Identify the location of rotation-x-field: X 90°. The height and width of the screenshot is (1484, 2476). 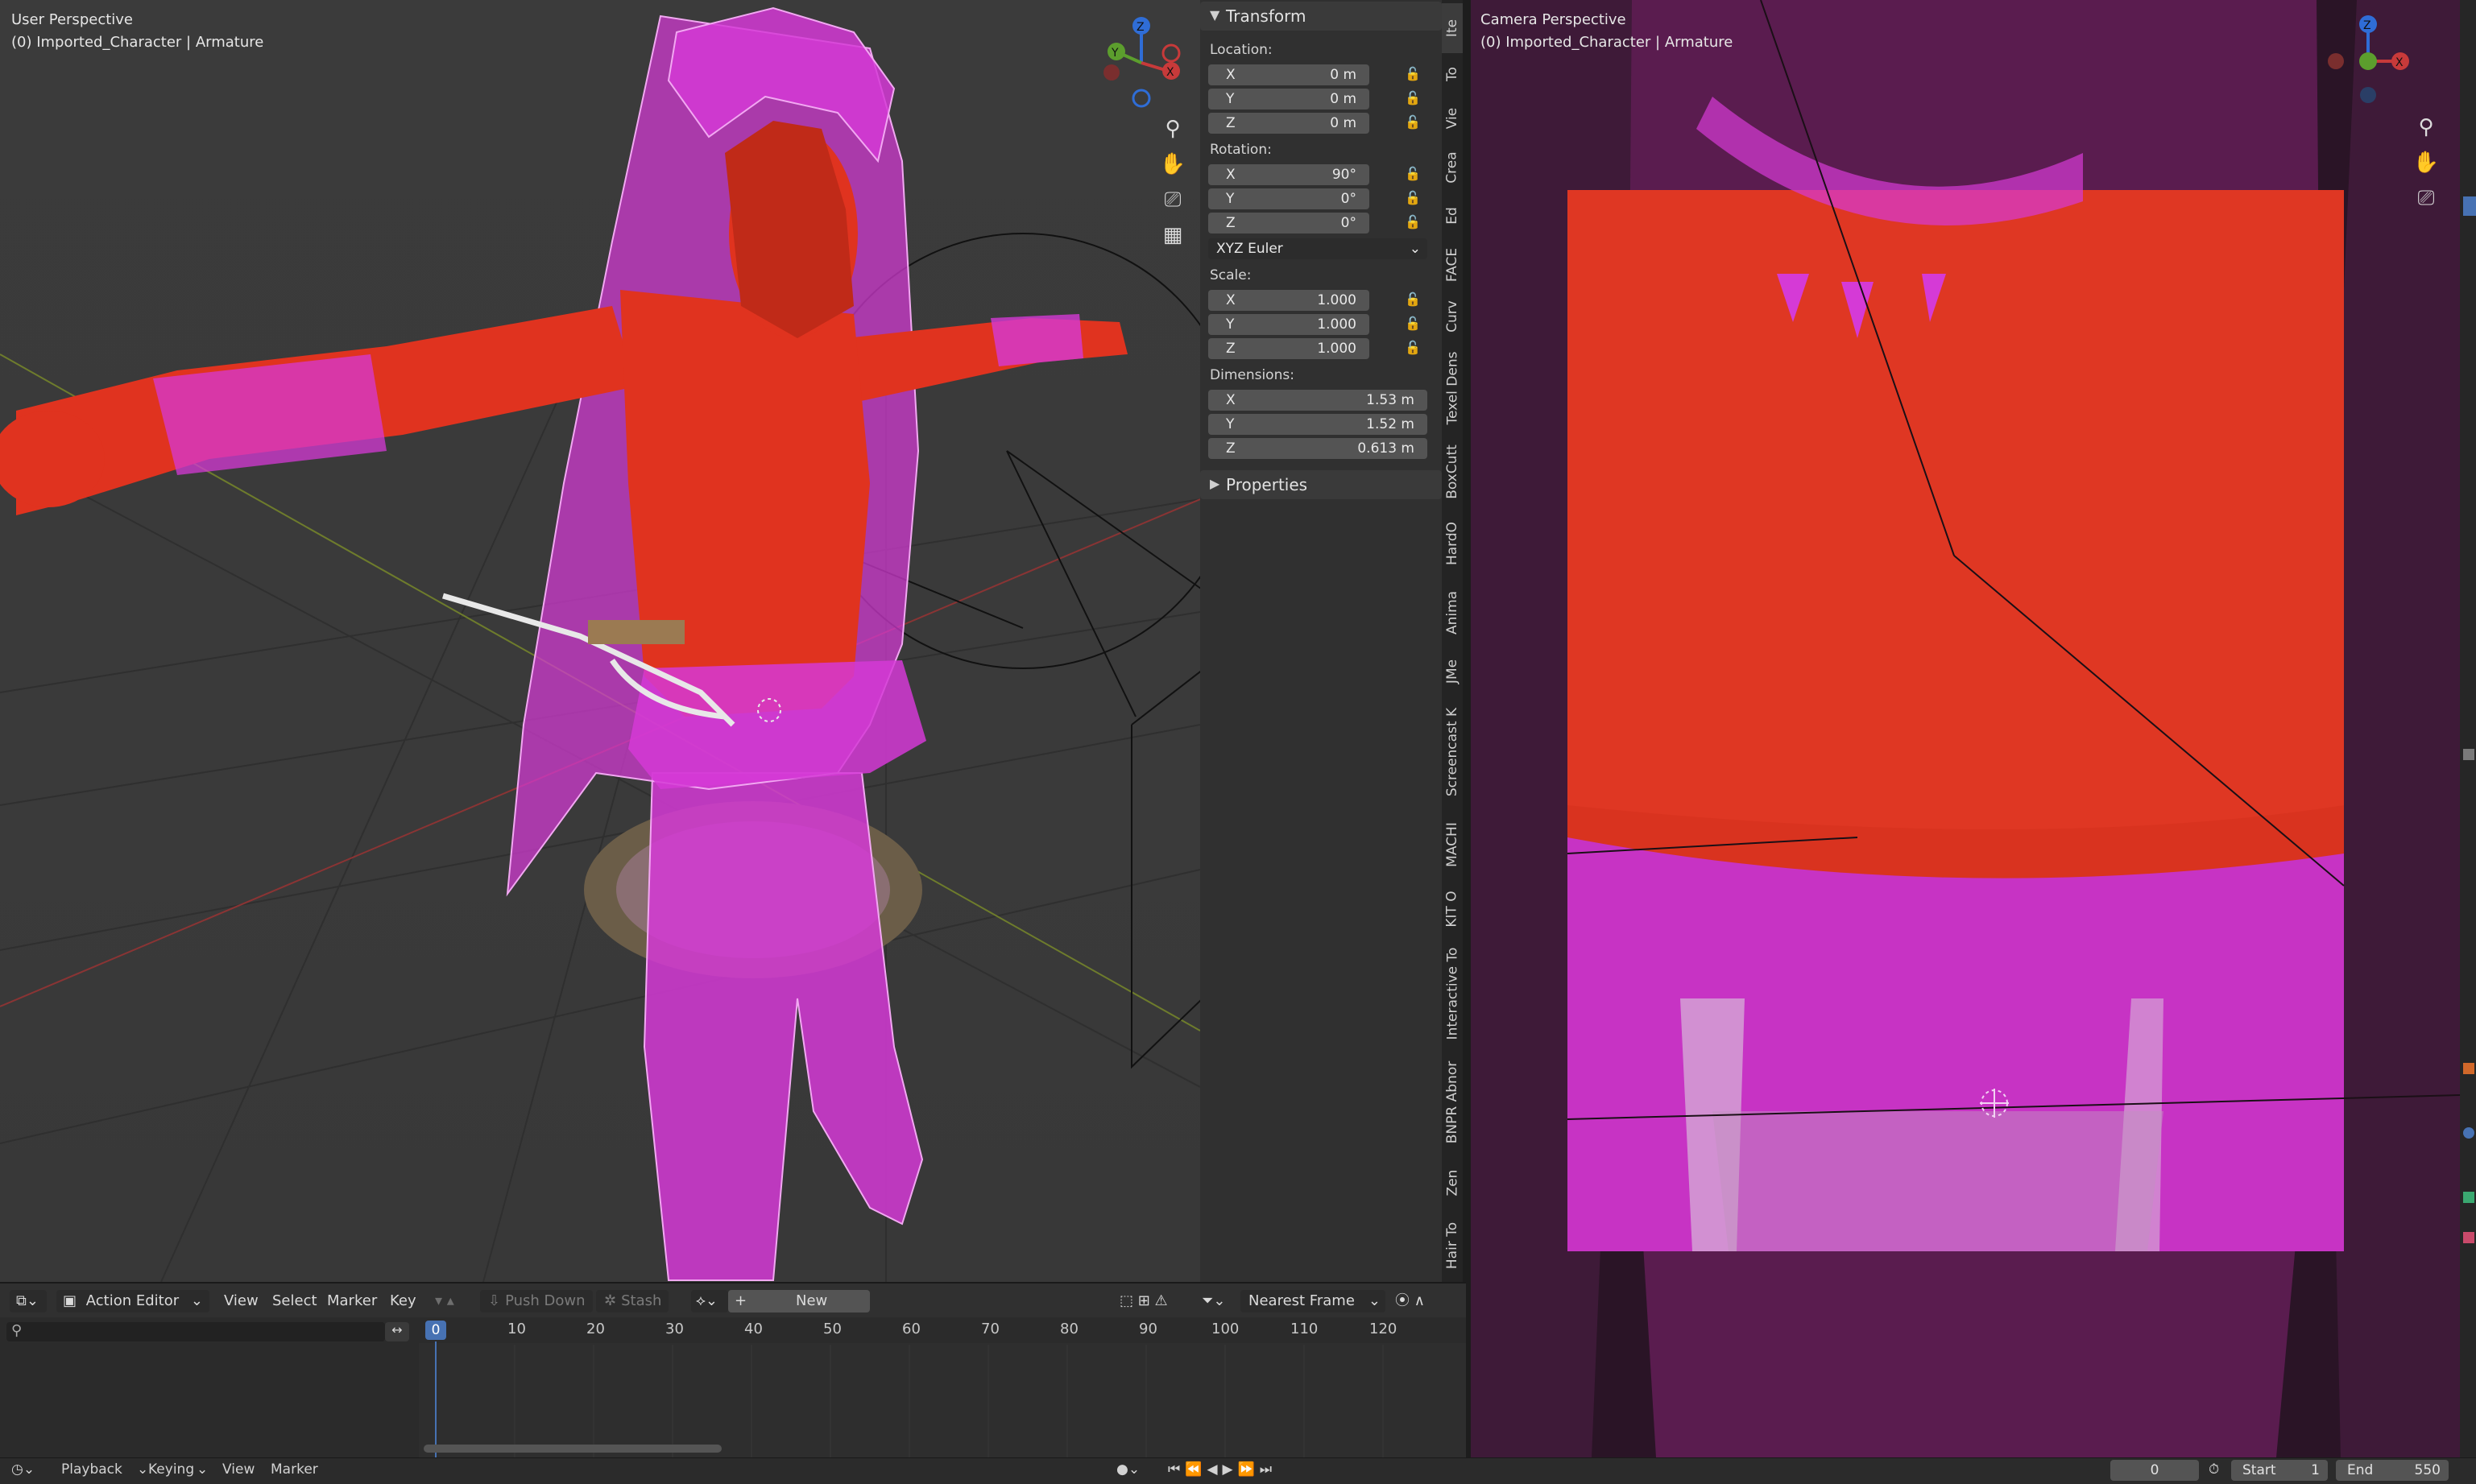
(1288, 174).